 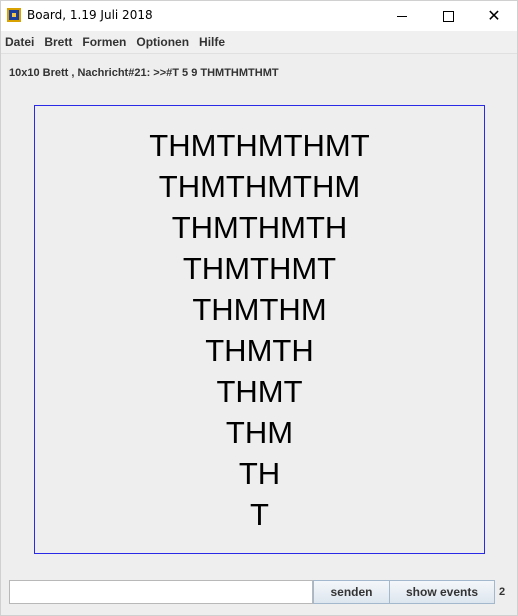 What do you see at coordinates (442, 592) in the screenshot?
I see `show-events-button: show events` at bounding box center [442, 592].